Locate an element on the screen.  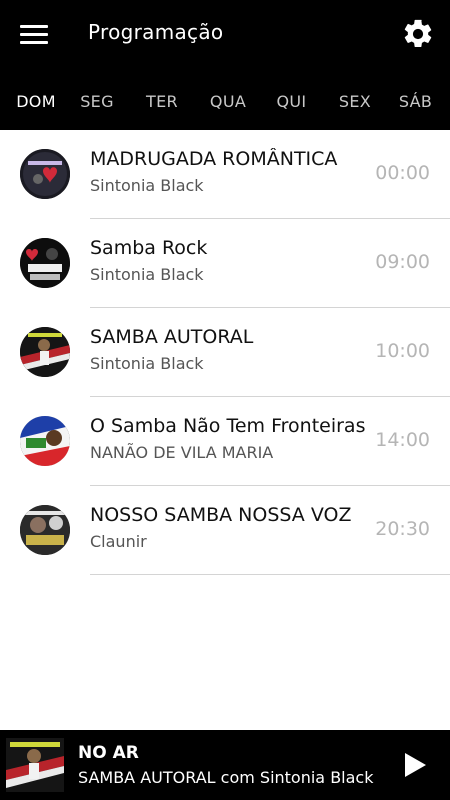
hamburger-menu-icon is located at coordinates (34, 34).